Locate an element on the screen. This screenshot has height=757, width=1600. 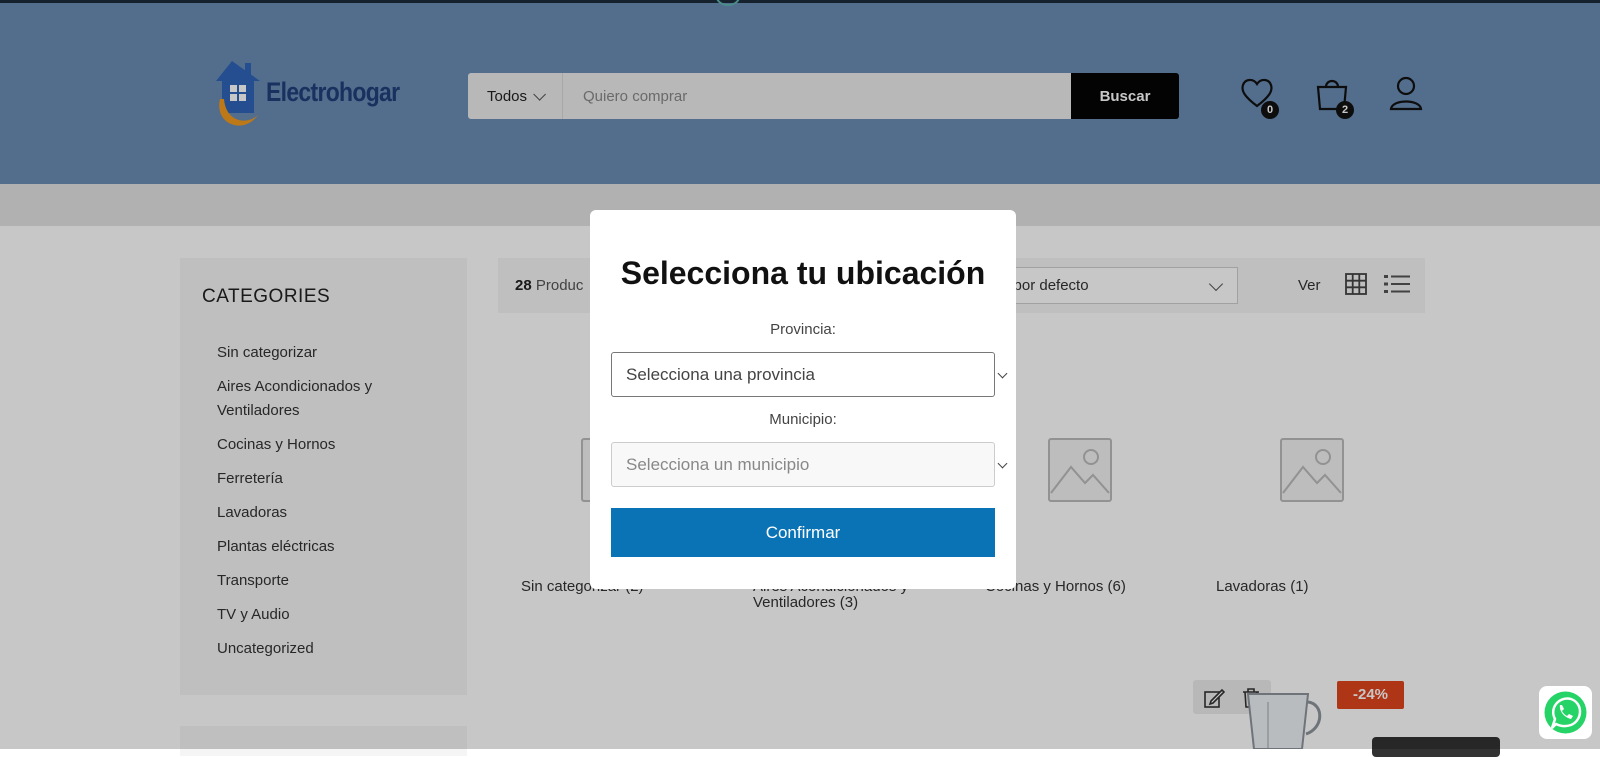
province-placeholder: Selecciona una provincia is located at coordinates (721, 374).